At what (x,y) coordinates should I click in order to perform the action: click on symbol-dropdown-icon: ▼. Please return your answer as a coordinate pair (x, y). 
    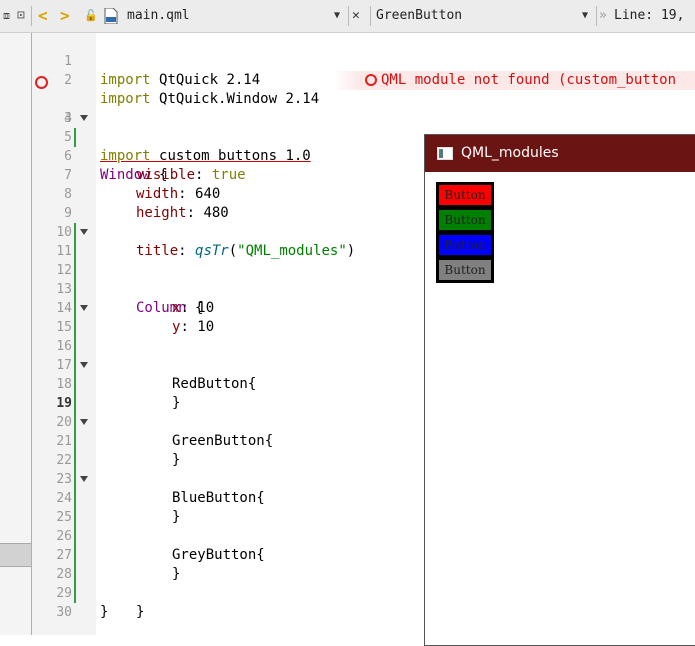
    Looking at the image, I should click on (585, 16).